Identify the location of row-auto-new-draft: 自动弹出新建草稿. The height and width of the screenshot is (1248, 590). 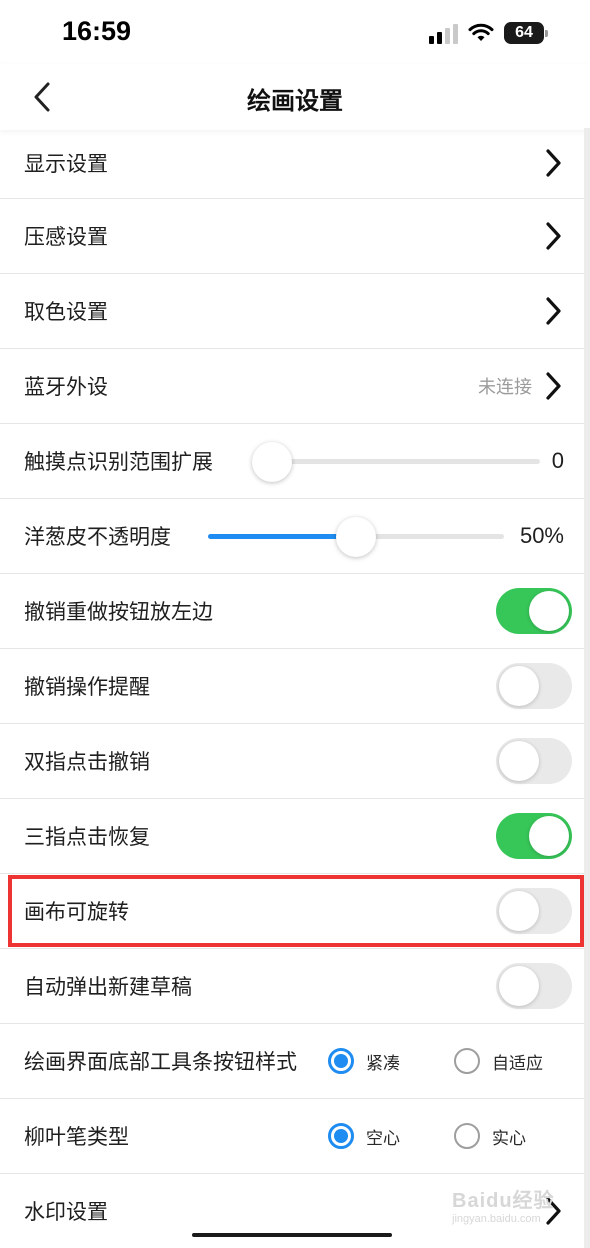
(292, 986).